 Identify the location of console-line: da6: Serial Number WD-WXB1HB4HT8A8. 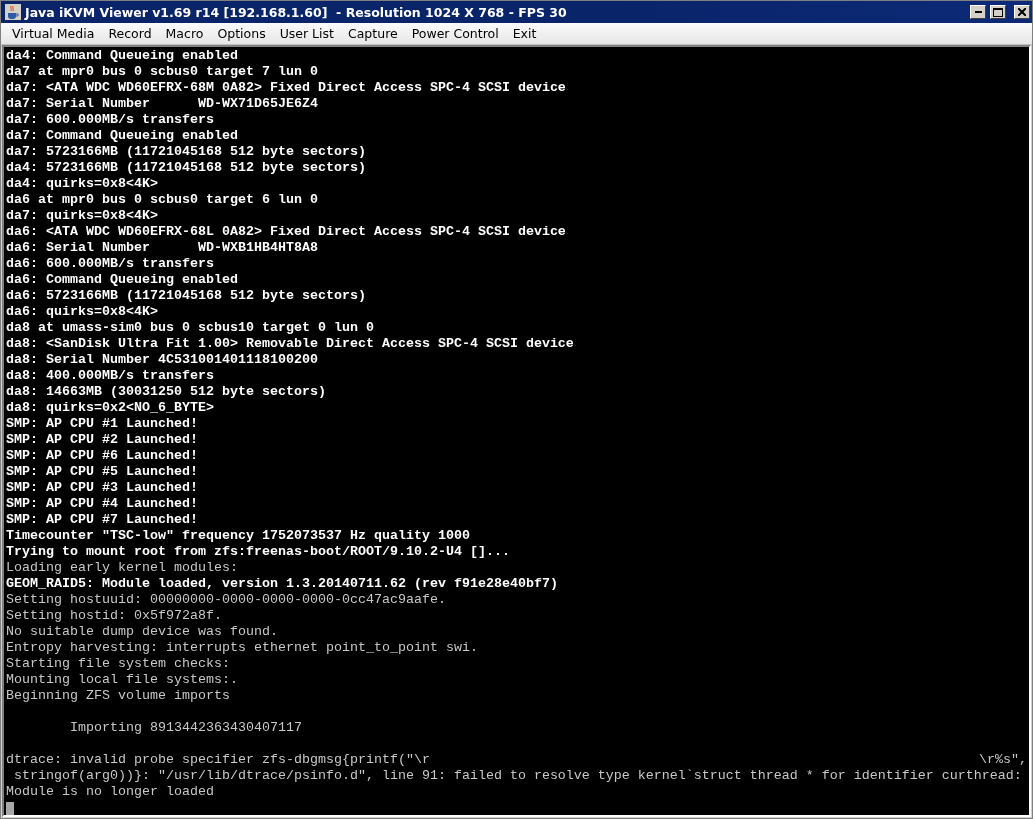
(162, 248).